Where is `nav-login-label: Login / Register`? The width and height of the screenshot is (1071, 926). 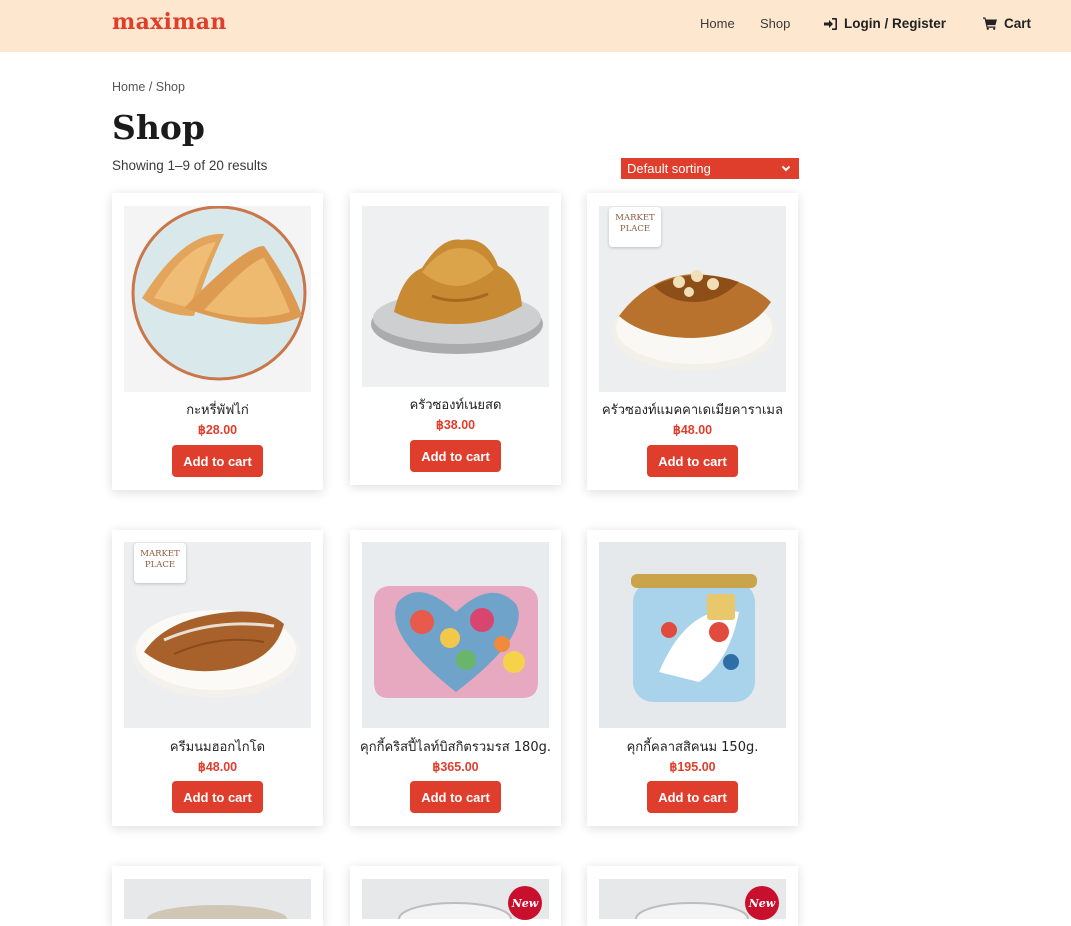 nav-login-label: Login / Register is located at coordinates (895, 23).